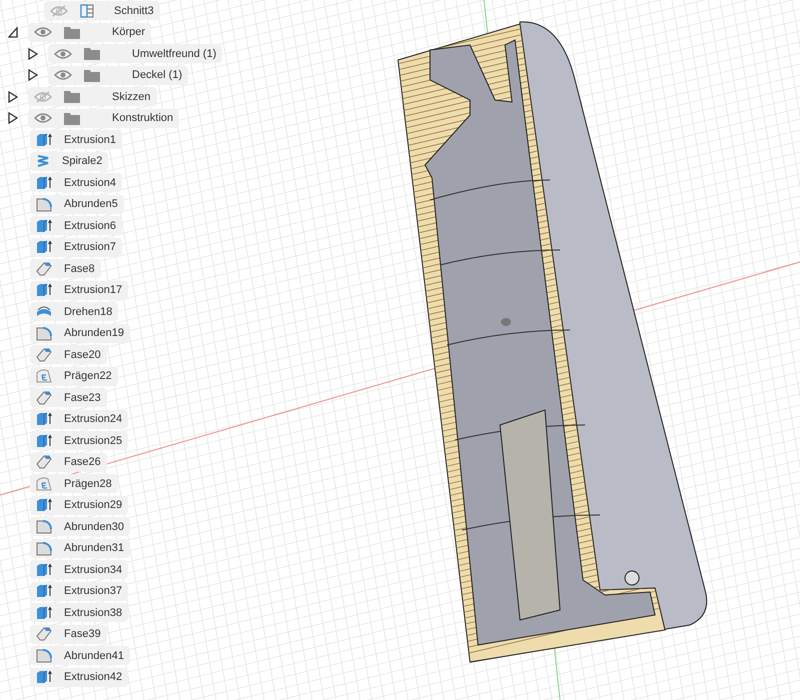 The height and width of the screenshot is (700, 800). Describe the element at coordinates (13, 32) in the screenshot. I see `collapse-triangle-icon` at that location.